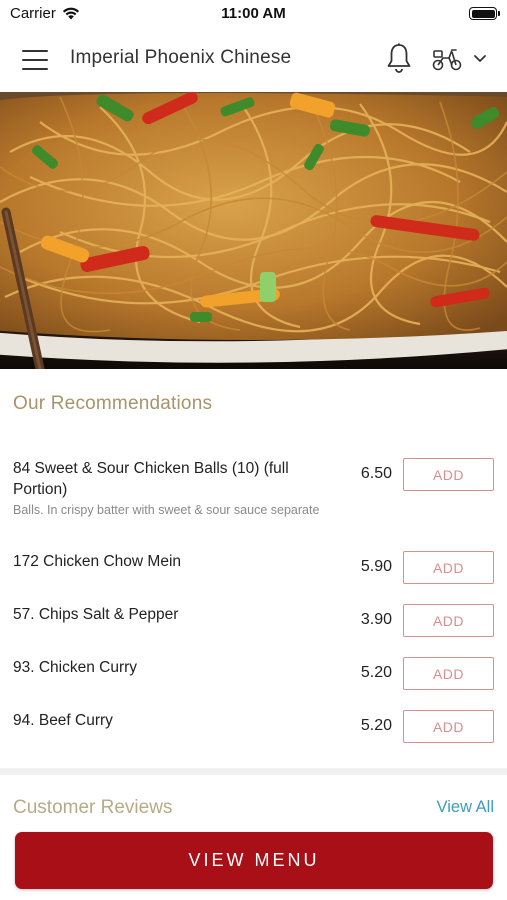 This screenshot has height=900, width=507. Describe the element at coordinates (96, 614) in the screenshot. I see `item-name: 57. Chips Salt & Pepper` at that location.